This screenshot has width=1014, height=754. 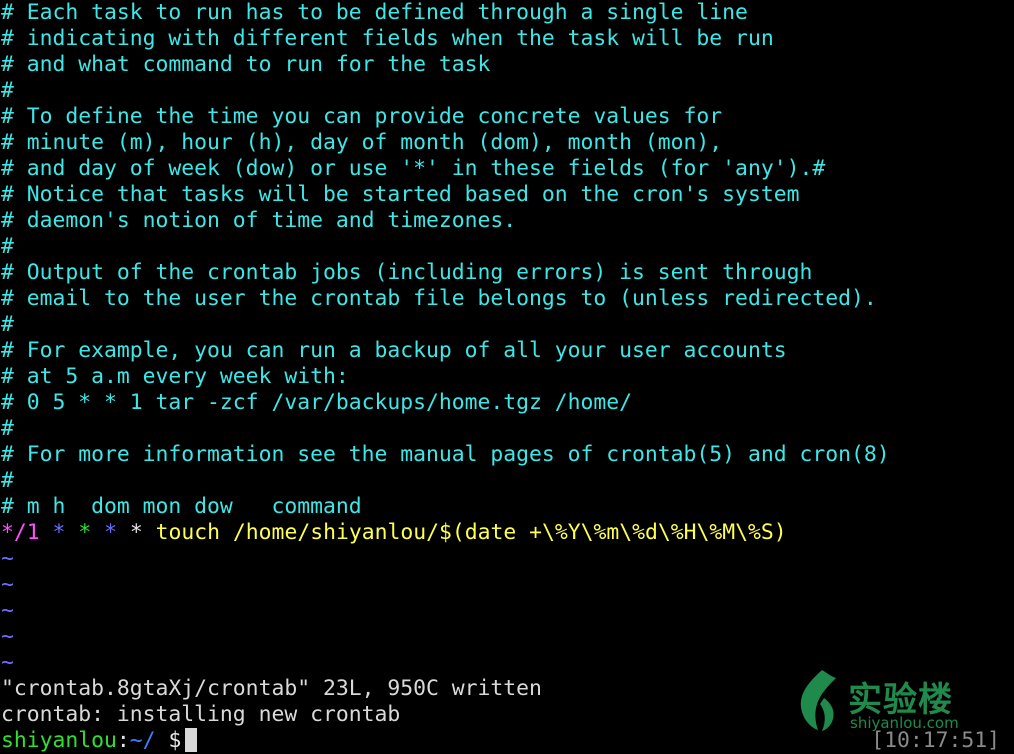 I want to click on prompt-user: shiyanlou, so click(x=59, y=740).